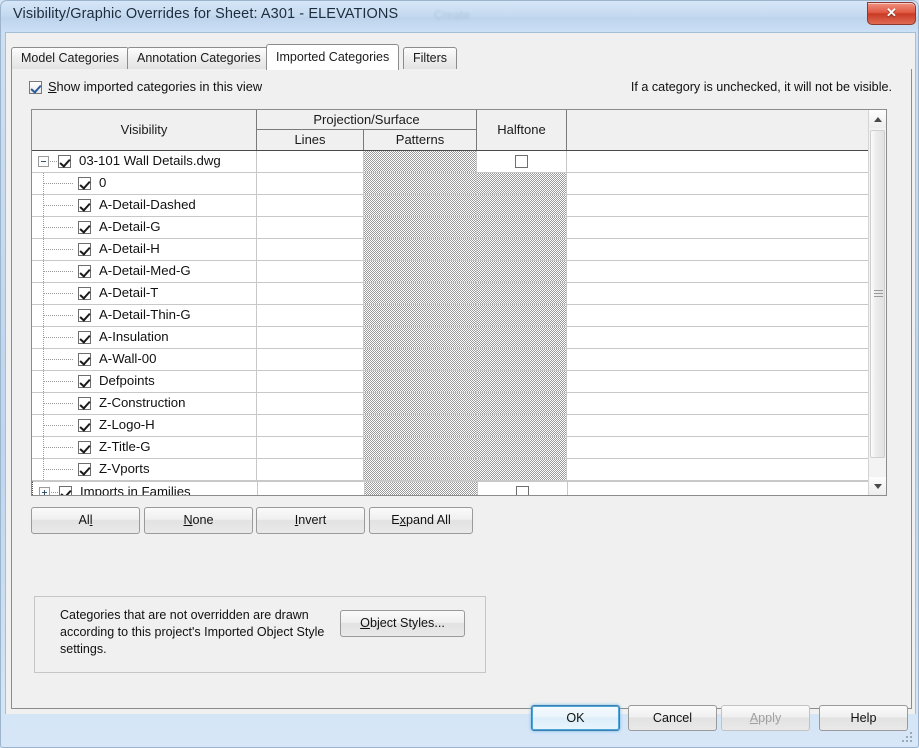 Image resolution: width=919 pixels, height=748 pixels. What do you see at coordinates (198, 520) in the screenshot?
I see `none-button: None` at bounding box center [198, 520].